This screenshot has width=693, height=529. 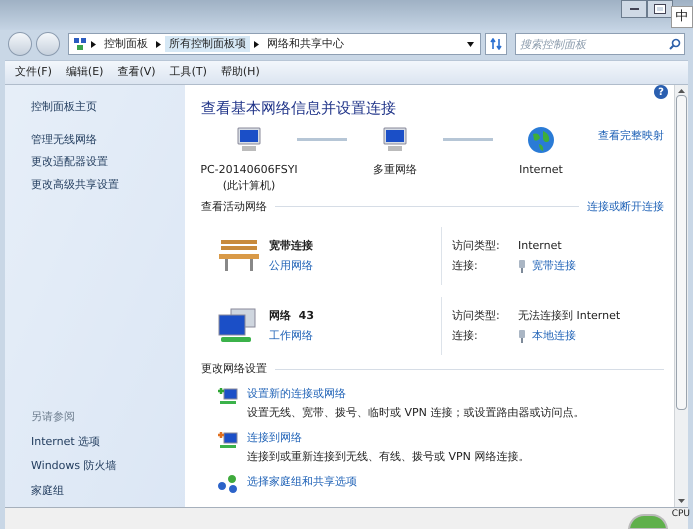 I want to click on network-name: 网络 43, so click(x=291, y=316).